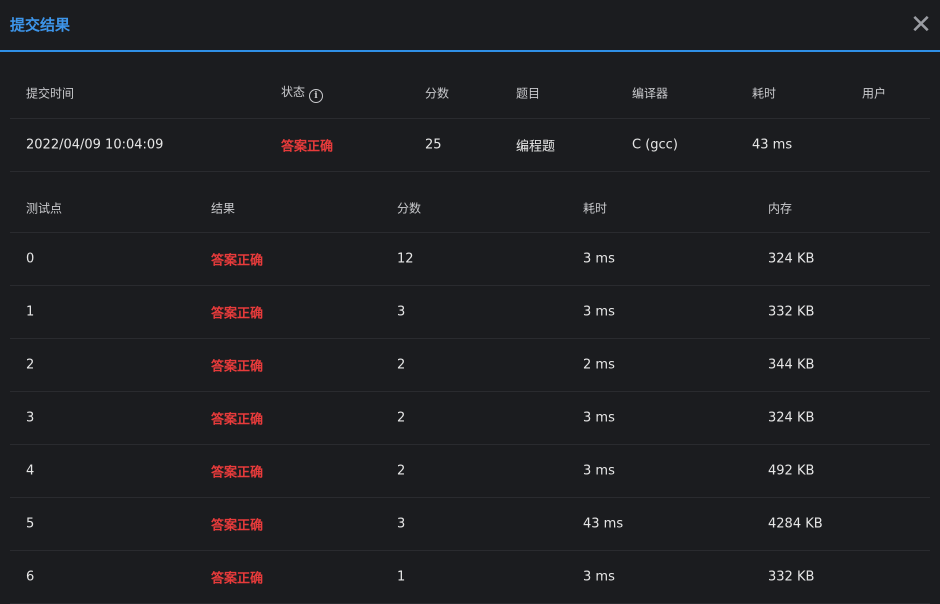 The image size is (940, 604). Describe the element at coordinates (470, 312) in the screenshot. I see `table-row: 1 答案正确 3 3 ms 332 KB` at that location.